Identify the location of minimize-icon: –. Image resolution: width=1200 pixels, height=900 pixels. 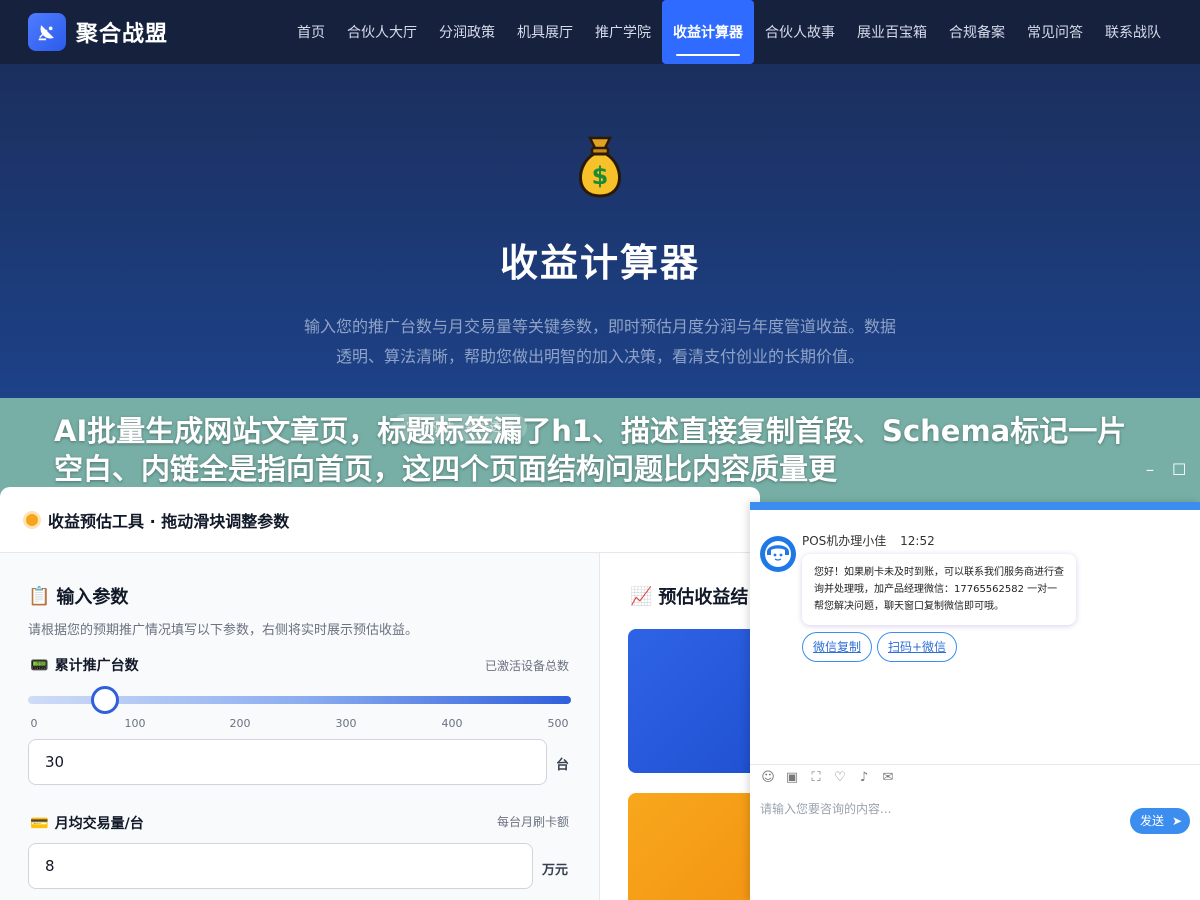
(1154, 470).